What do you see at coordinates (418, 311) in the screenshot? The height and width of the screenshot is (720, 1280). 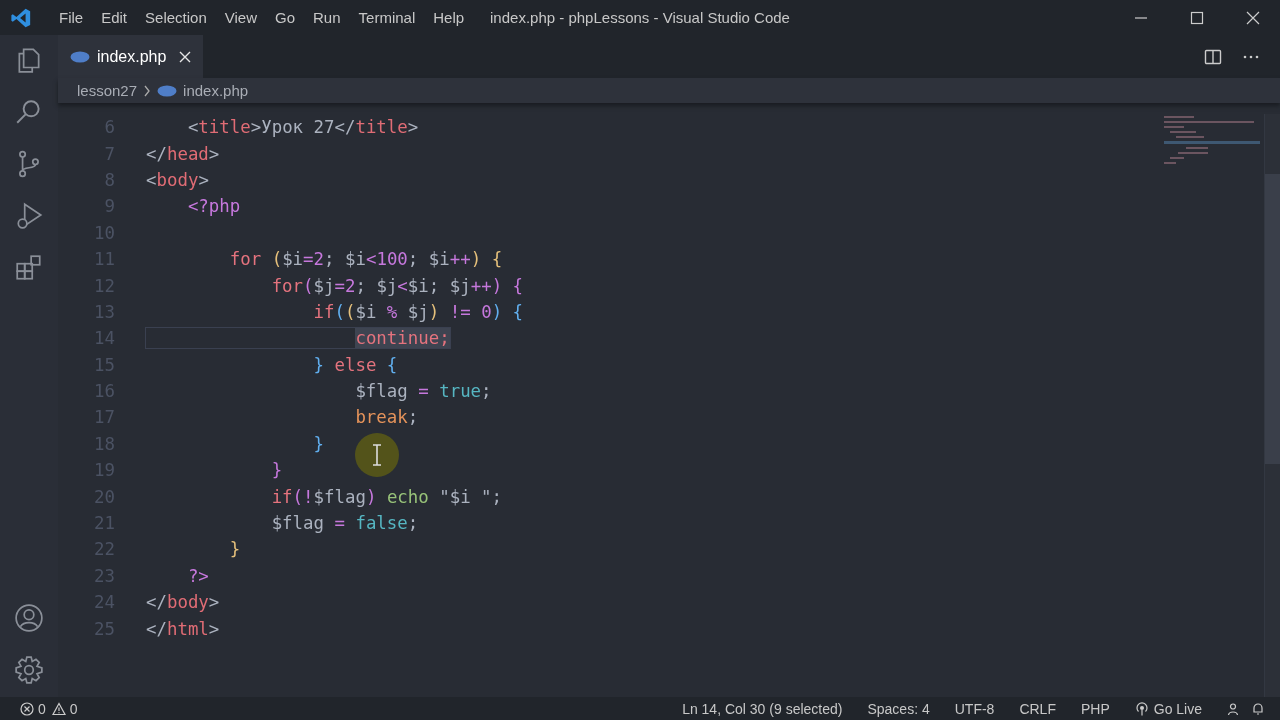 I see `code-line: if(($i % $j) != 0) {` at bounding box center [418, 311].